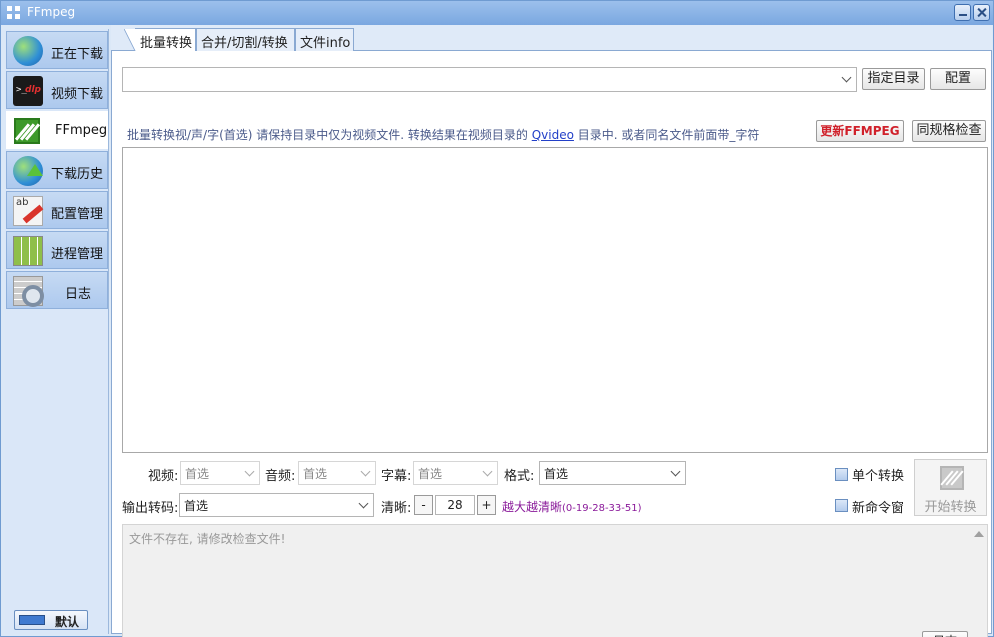 Image resolution: width=994 pixels, height=637 pixels. I want to click on tab-batch-convert: 批量转换, so click(160, 40).